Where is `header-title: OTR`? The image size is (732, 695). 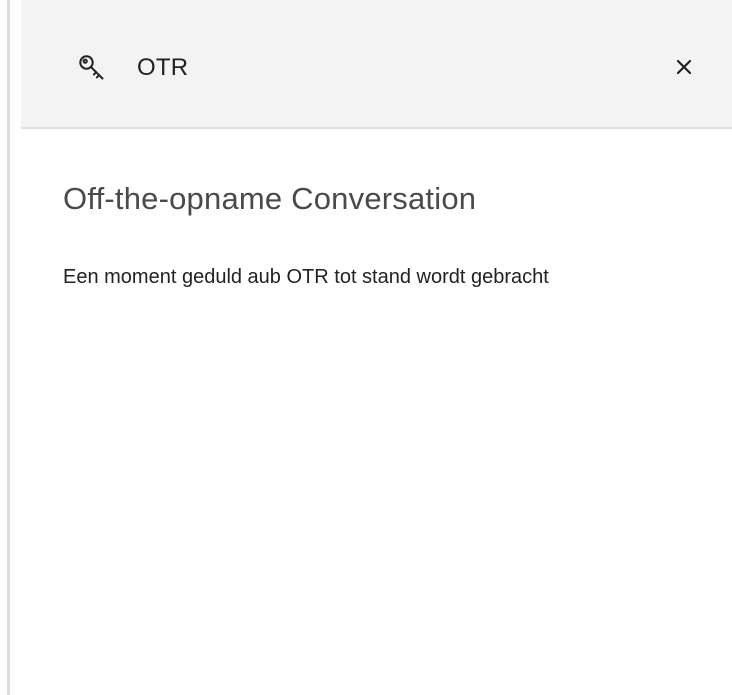 header-title: OTR is located at coordinates (163, 67).